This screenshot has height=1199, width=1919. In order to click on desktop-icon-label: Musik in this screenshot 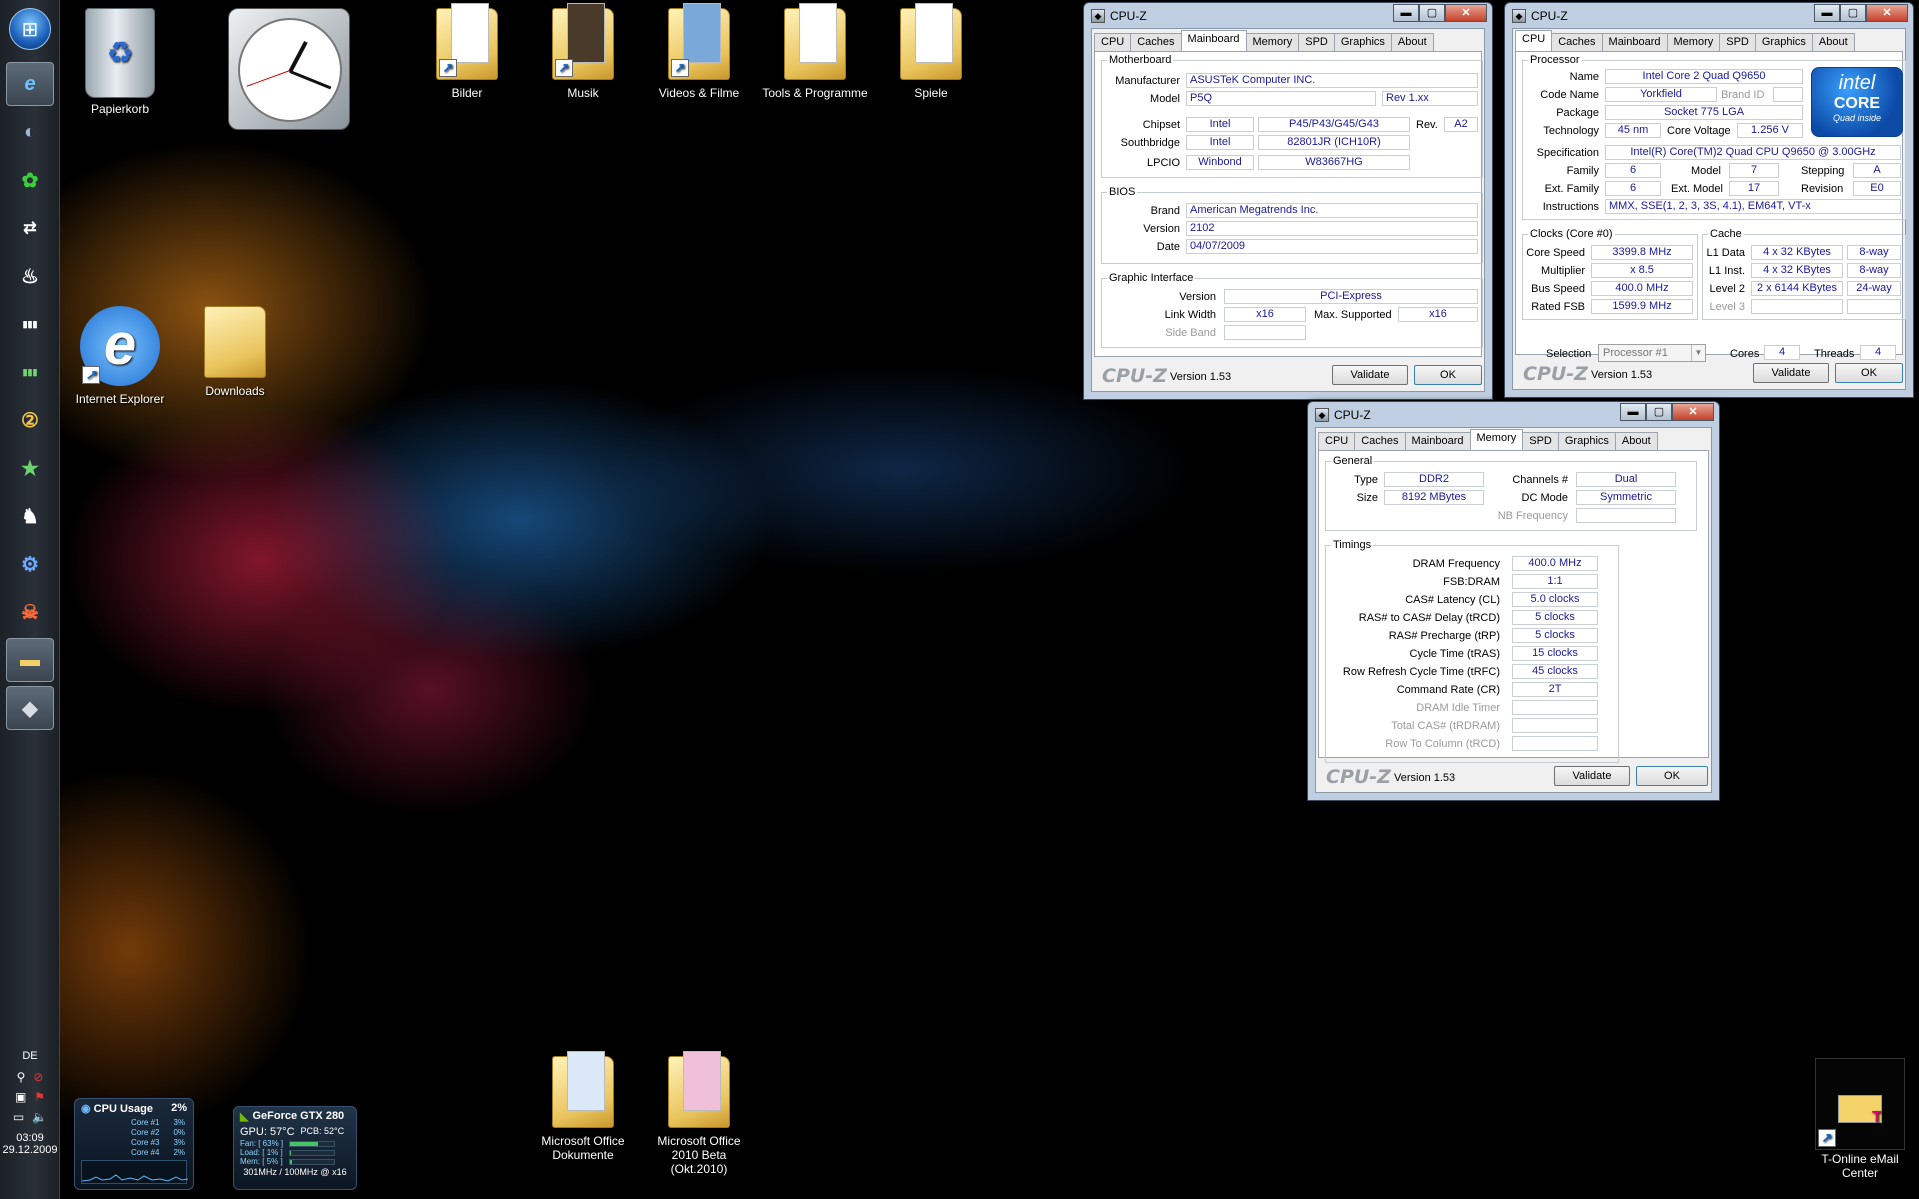, I will do `click(583, 93)`.